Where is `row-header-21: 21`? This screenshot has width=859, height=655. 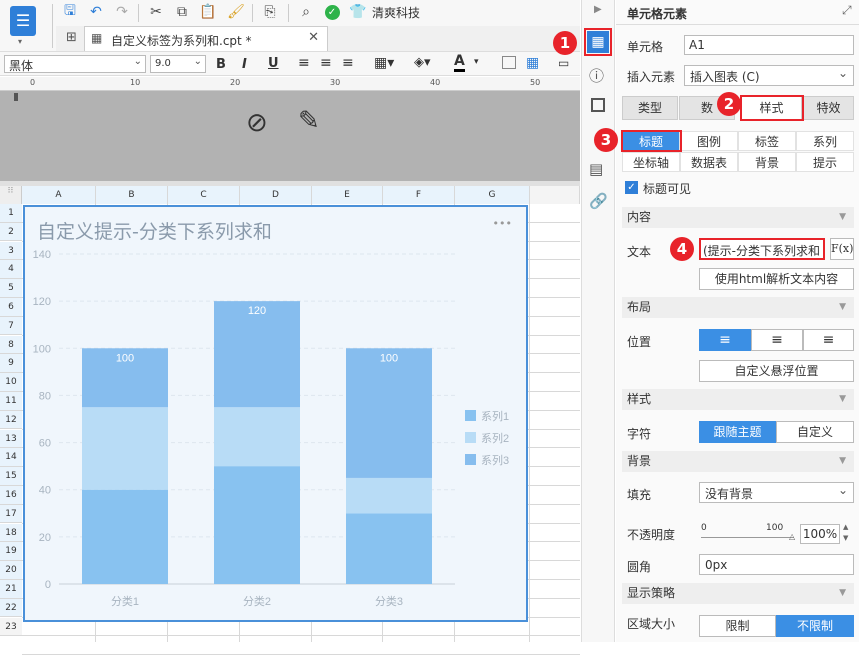 row-header-21: 21 is located at coordinates (11, 589).